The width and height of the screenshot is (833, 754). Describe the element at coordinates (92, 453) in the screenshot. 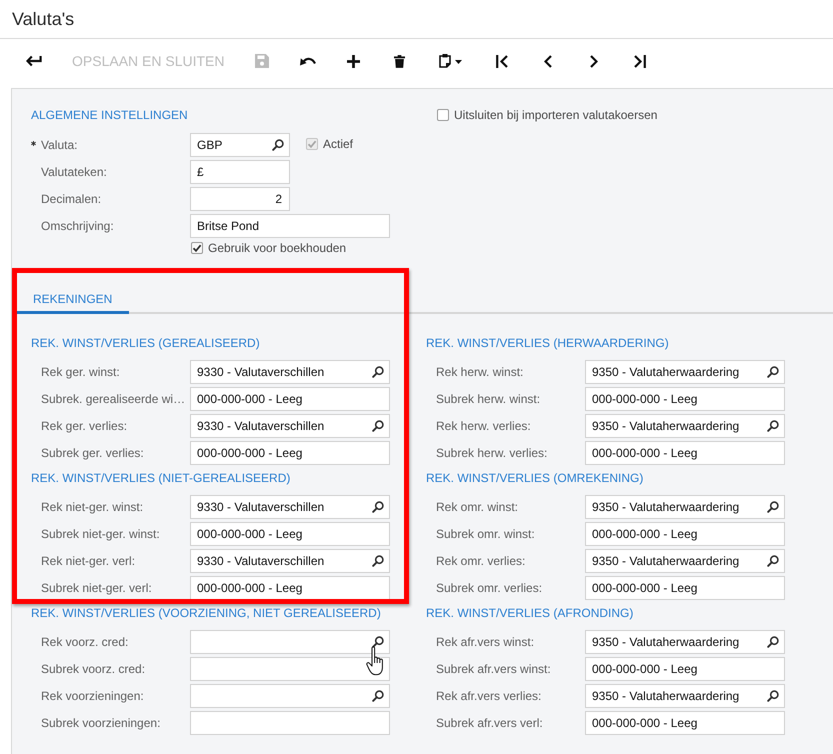

I see `field-label: Subrek ger. verlies:` at that location.